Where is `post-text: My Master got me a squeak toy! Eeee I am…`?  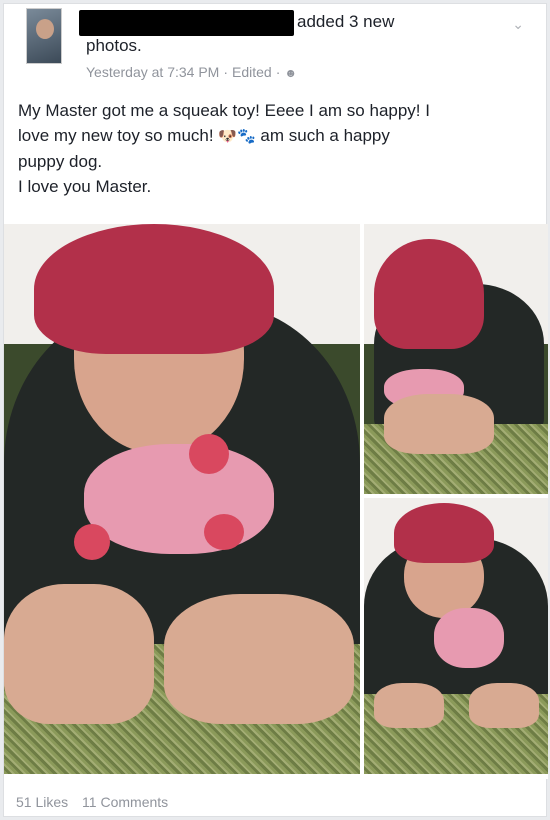 post-text: My Master got me a squeak toy! Eeee I am… is located at coordinates (278, 148).